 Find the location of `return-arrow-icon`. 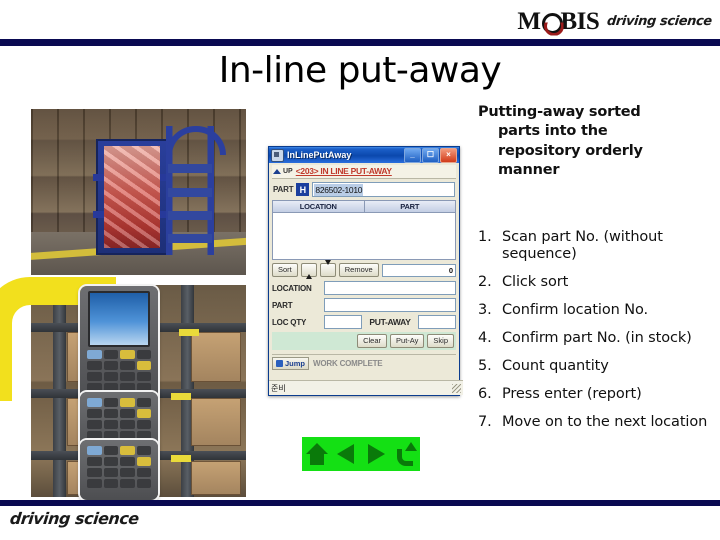

return-arrow-icon is located at coordinates (406, 454).